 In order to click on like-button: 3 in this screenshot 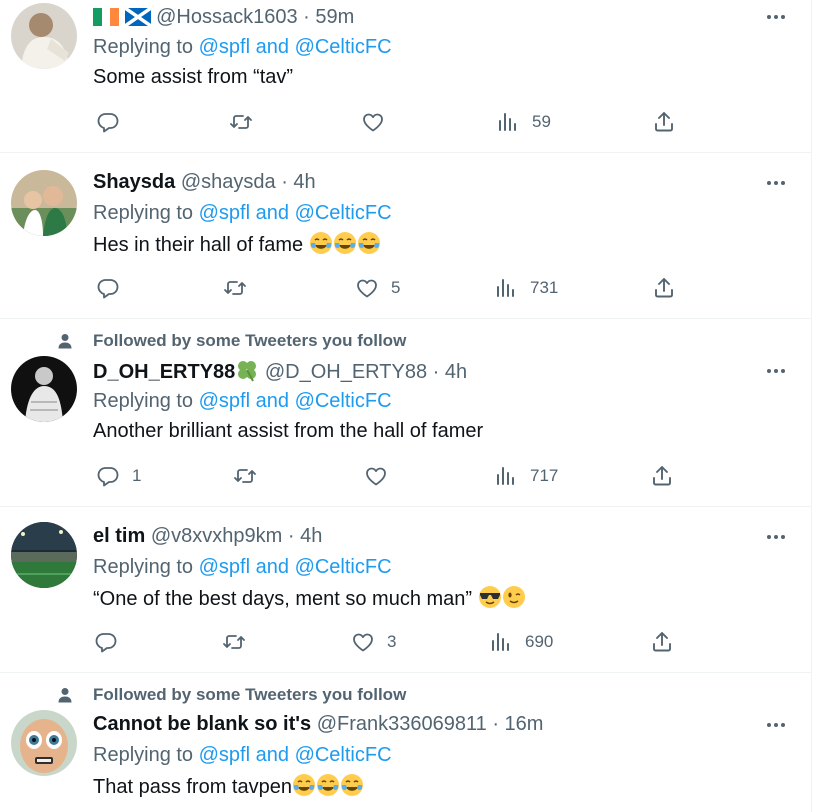, I will do `click(373, 642)`.